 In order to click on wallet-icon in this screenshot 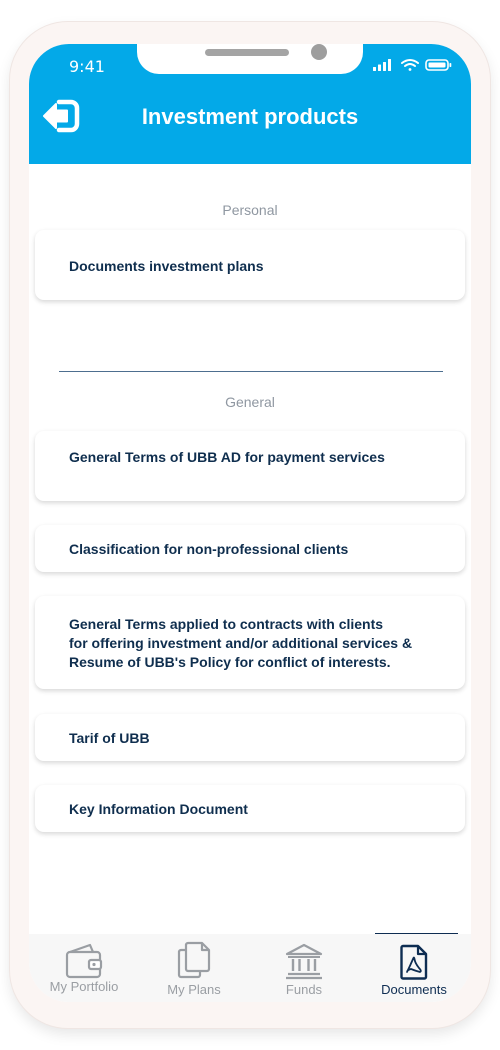, I will do `click(84, 961)`.